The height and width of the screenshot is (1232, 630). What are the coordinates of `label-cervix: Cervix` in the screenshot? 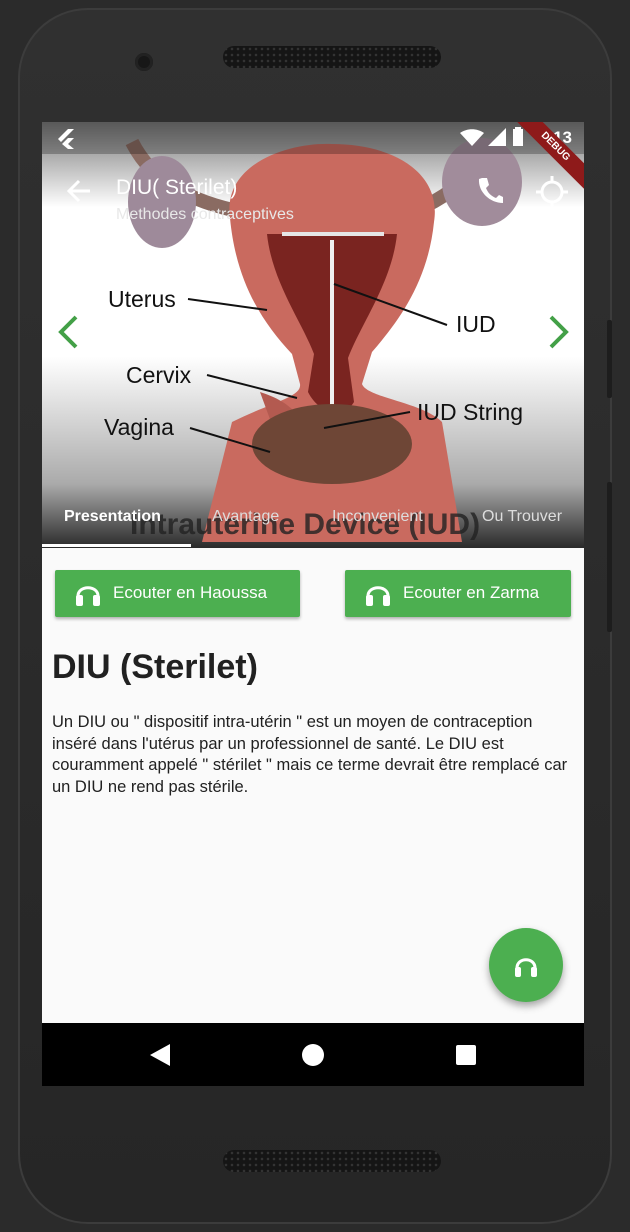 It's located at (159, 375).